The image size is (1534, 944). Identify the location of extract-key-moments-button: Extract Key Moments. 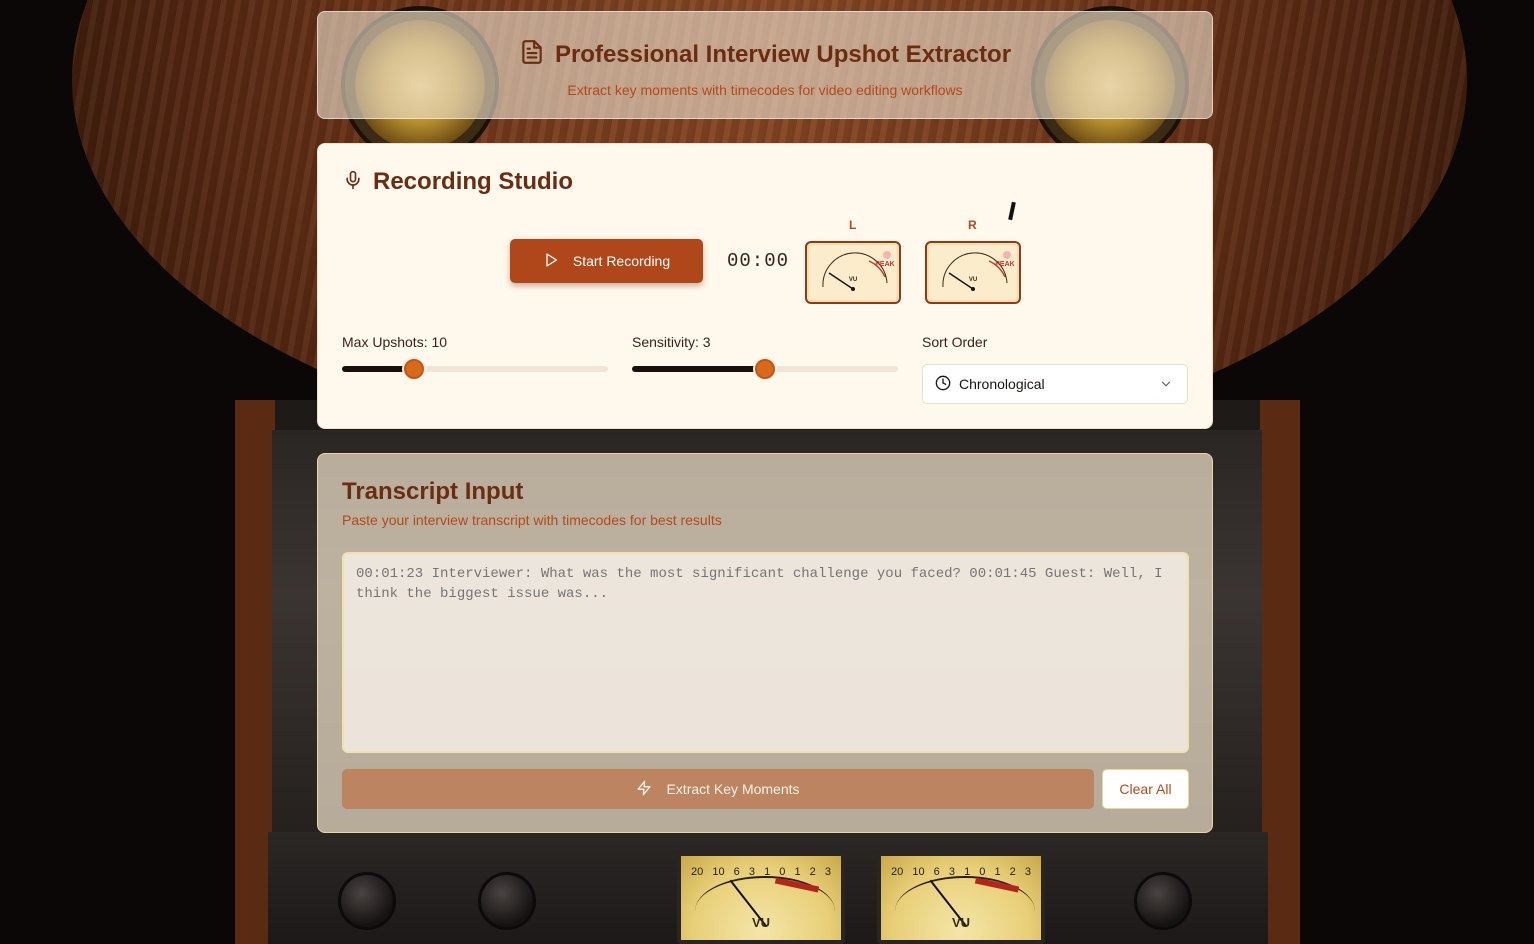
(718, 789).